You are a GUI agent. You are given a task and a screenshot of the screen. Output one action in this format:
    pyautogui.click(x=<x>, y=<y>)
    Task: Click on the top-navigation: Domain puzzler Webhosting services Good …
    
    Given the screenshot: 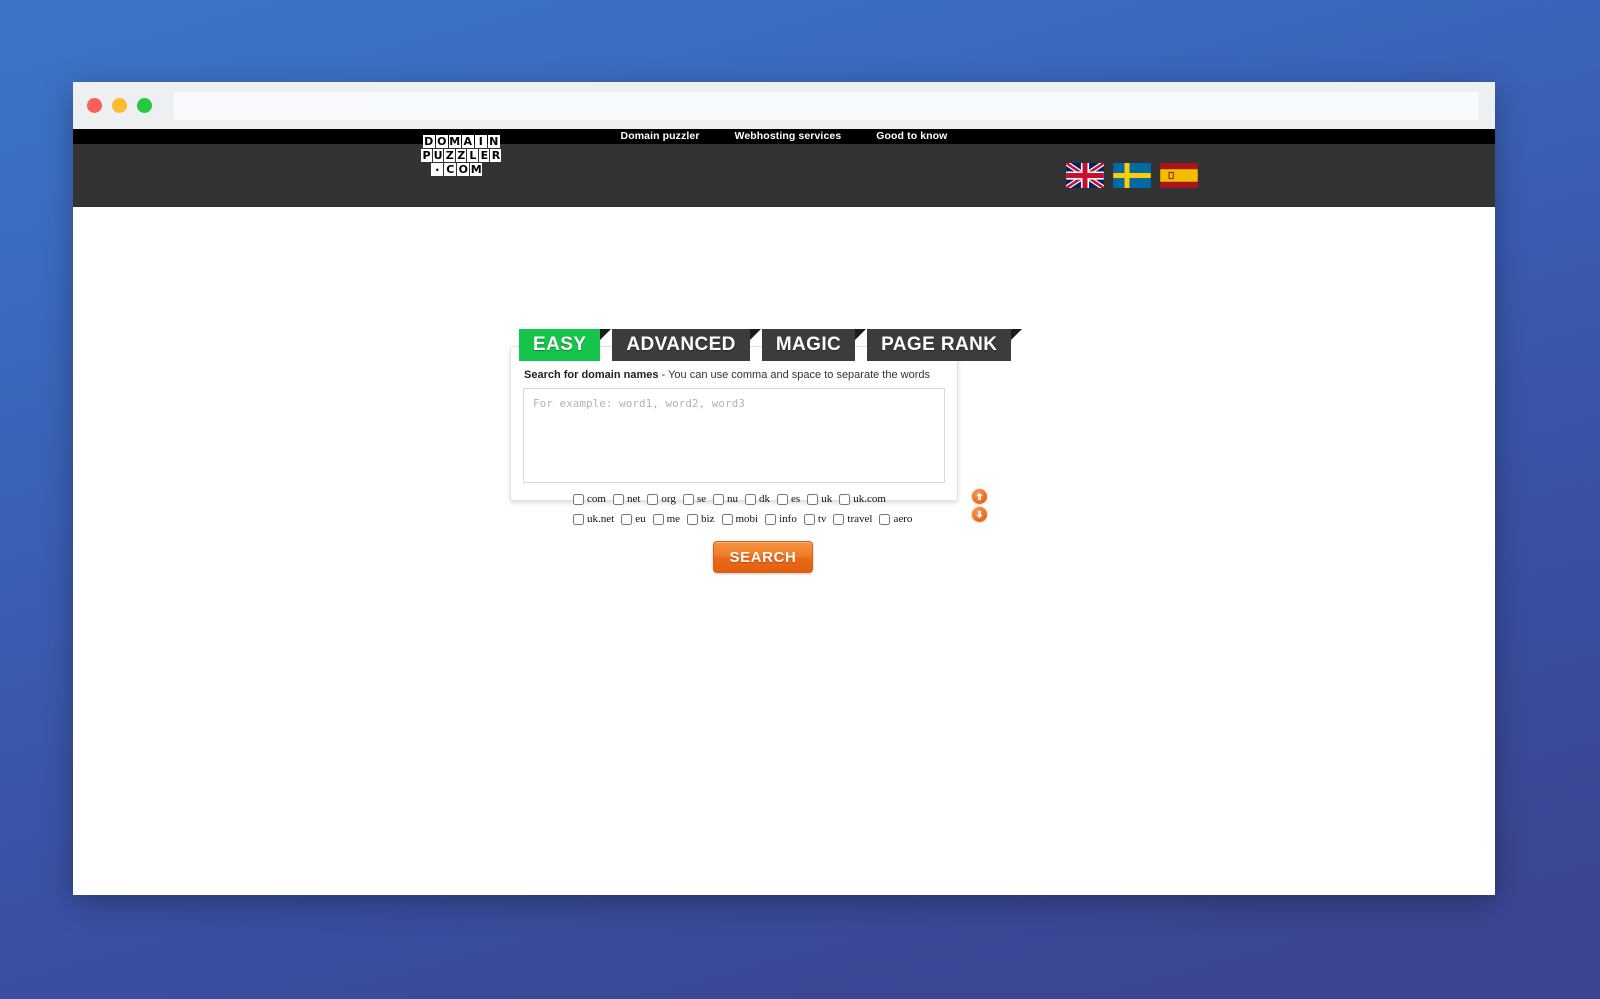 What is the action you would take?
    pyautogui.click(x=784, y=136)
    